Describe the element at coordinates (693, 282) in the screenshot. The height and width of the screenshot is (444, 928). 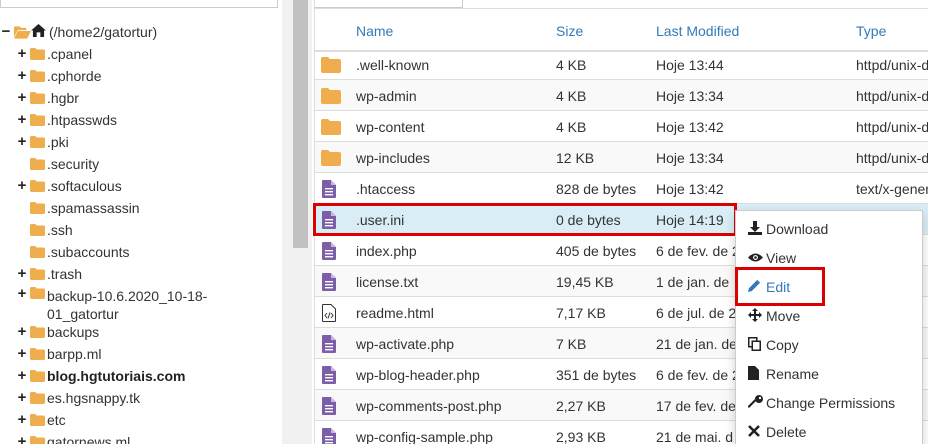
I see `file-modified: 1 de jan. de` at that location.